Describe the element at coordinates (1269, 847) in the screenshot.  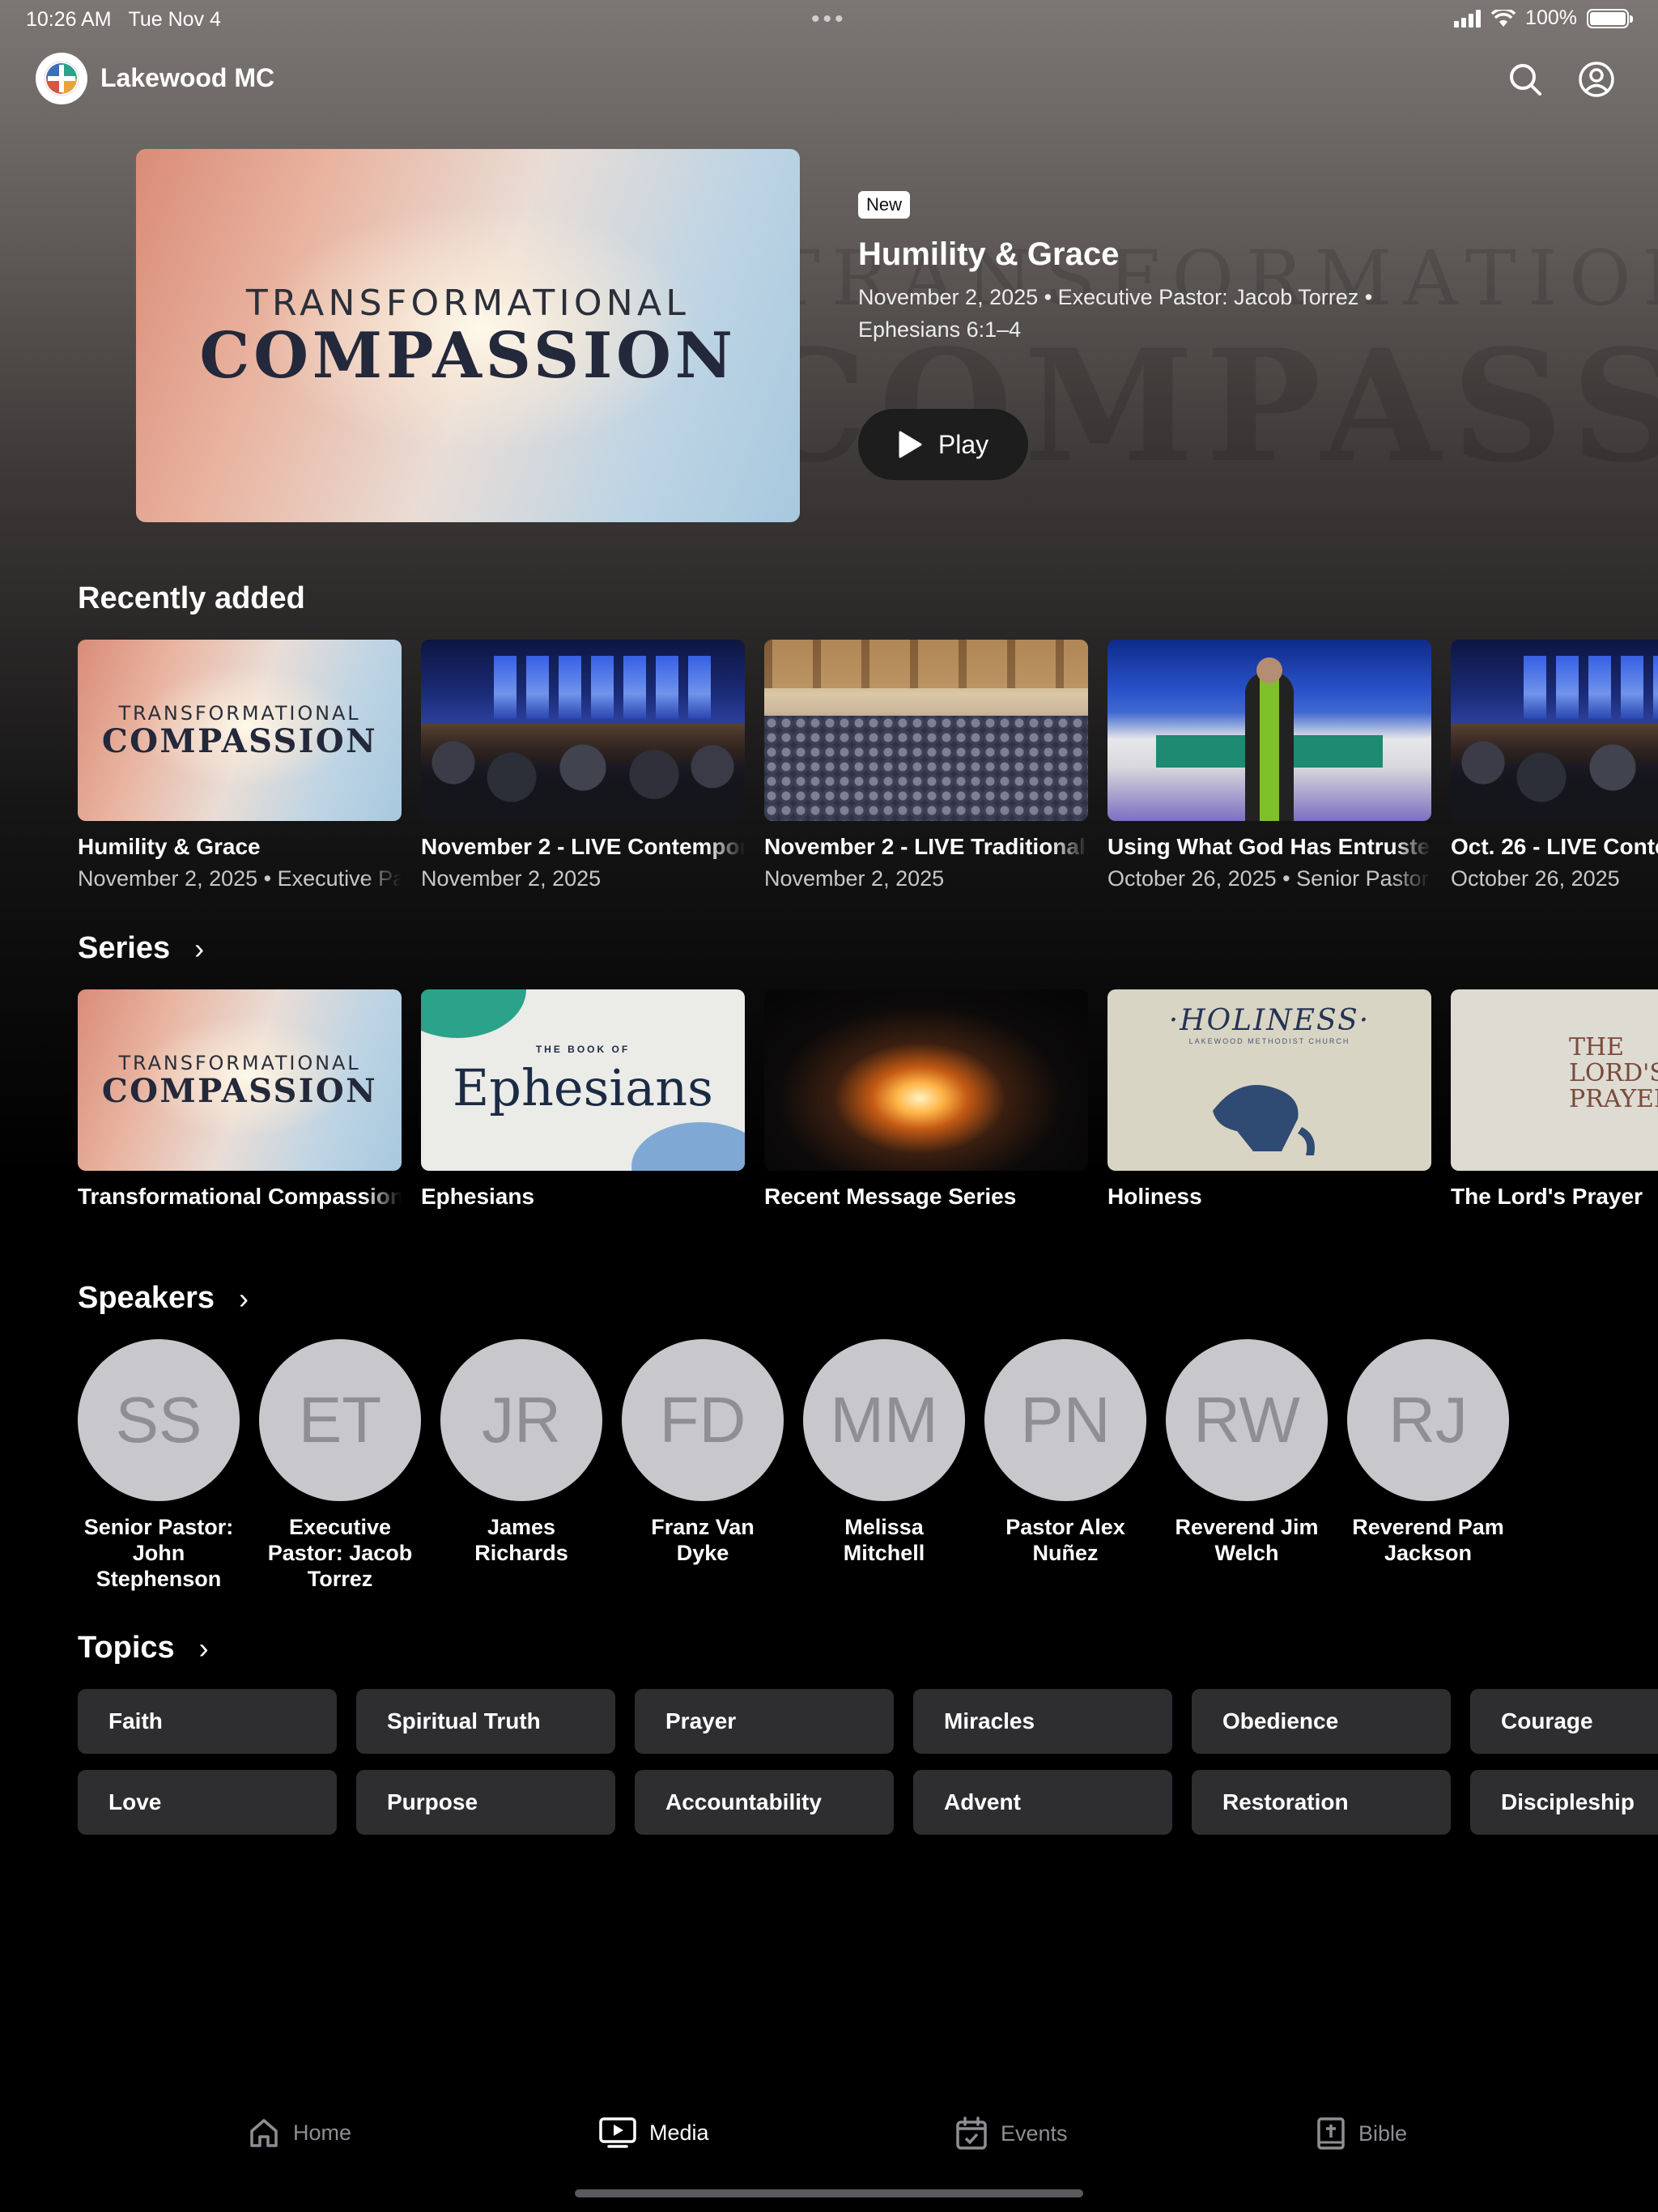
I see `card-title: Using What God Has Entrusted` at that location.